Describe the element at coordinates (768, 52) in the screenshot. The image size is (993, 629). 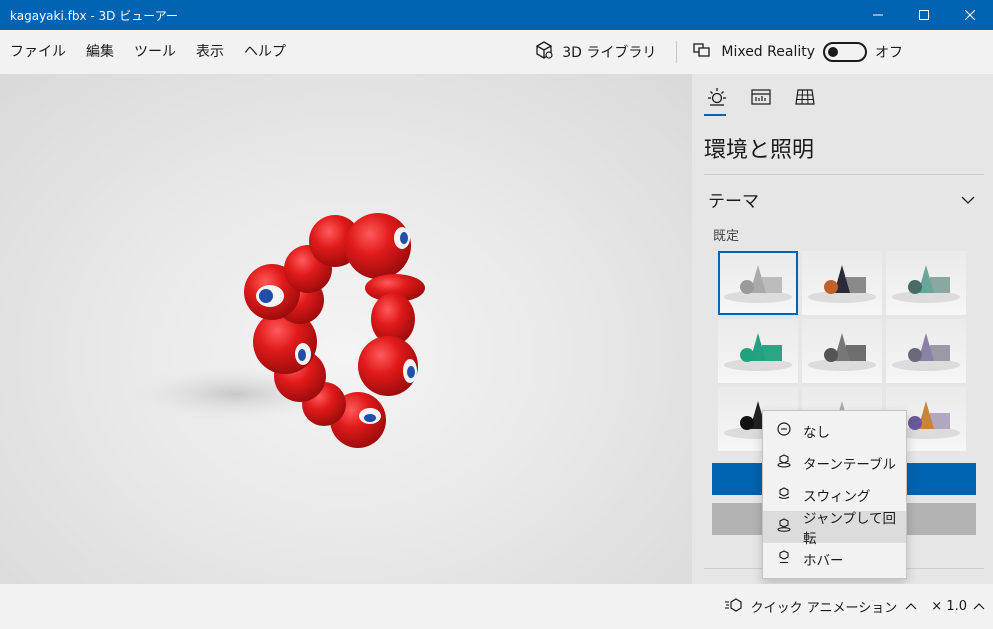
I see `mixed-reality-label: Mixed Reality` at that location.